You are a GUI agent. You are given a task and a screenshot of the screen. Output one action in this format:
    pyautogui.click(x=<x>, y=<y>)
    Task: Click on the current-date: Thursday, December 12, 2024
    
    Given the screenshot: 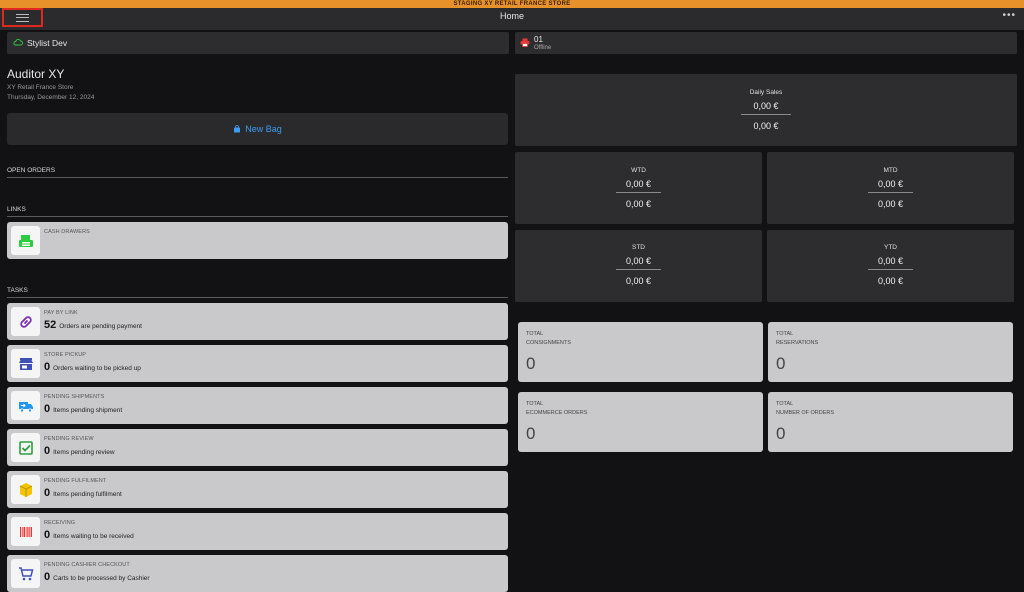 What is the action you would take?
    pyautogui.click(x=51, y=97)
    